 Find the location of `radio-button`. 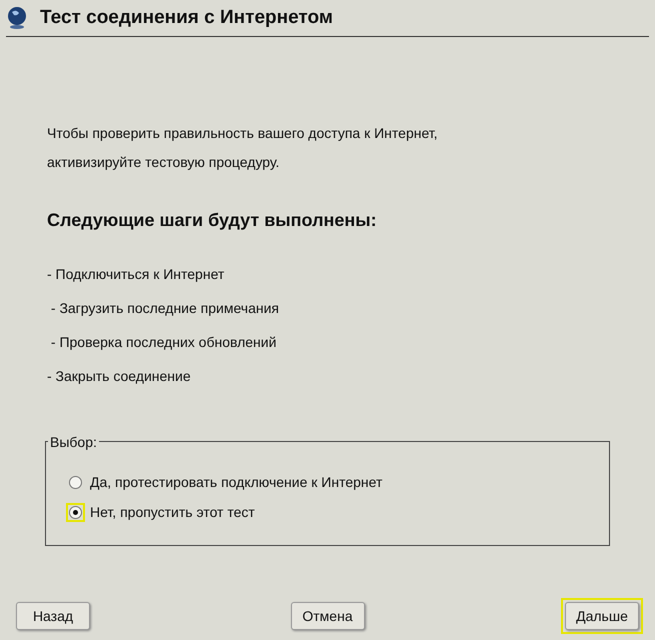

radio-button is located at coordinates (75, 512).